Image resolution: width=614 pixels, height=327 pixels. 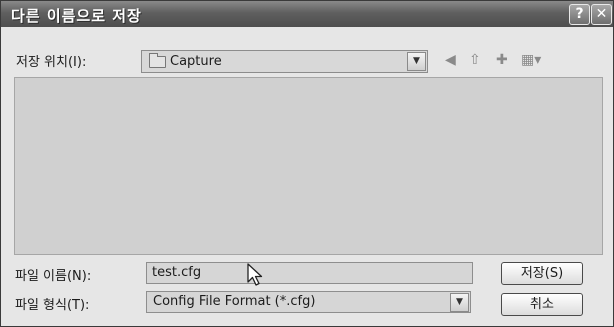 What do you see at coordinates (475, 60) in the screenshot?
I see `up-folder-icon: ⇧` at bounding box center [475, 60].